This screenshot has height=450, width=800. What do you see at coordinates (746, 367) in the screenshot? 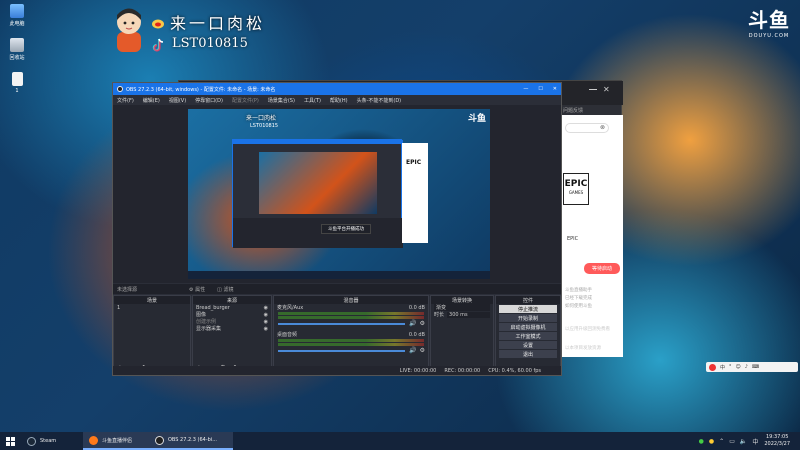
I see `ime-mic-icon: ♪` at bounding box center [746, 367].